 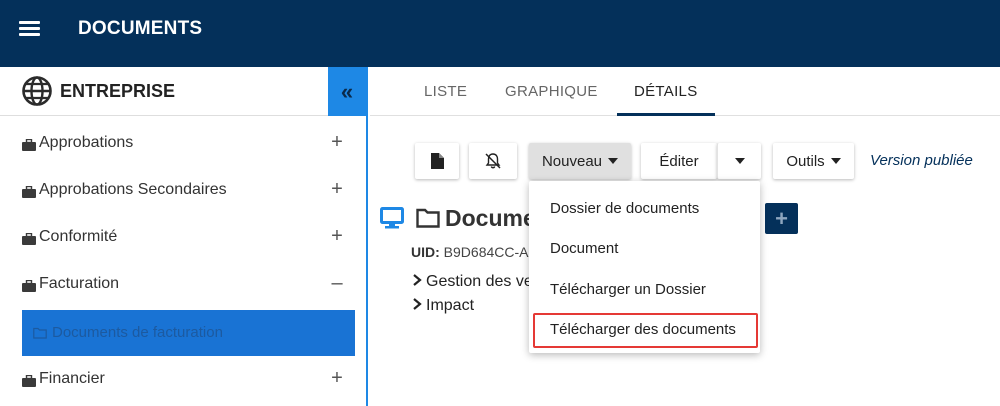 I want to click on tree-item-label: Impact, so click(x=450, y=305).